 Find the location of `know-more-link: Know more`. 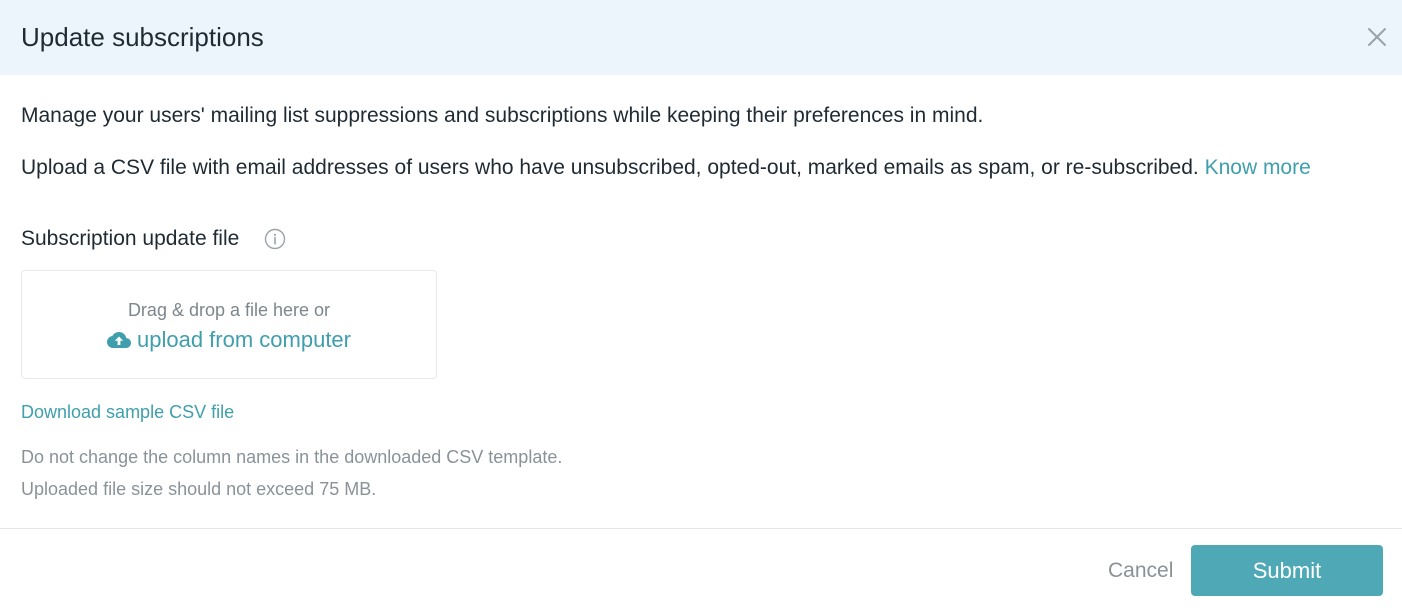

know-more-link: Know more is located at coordinates (1258, 167).